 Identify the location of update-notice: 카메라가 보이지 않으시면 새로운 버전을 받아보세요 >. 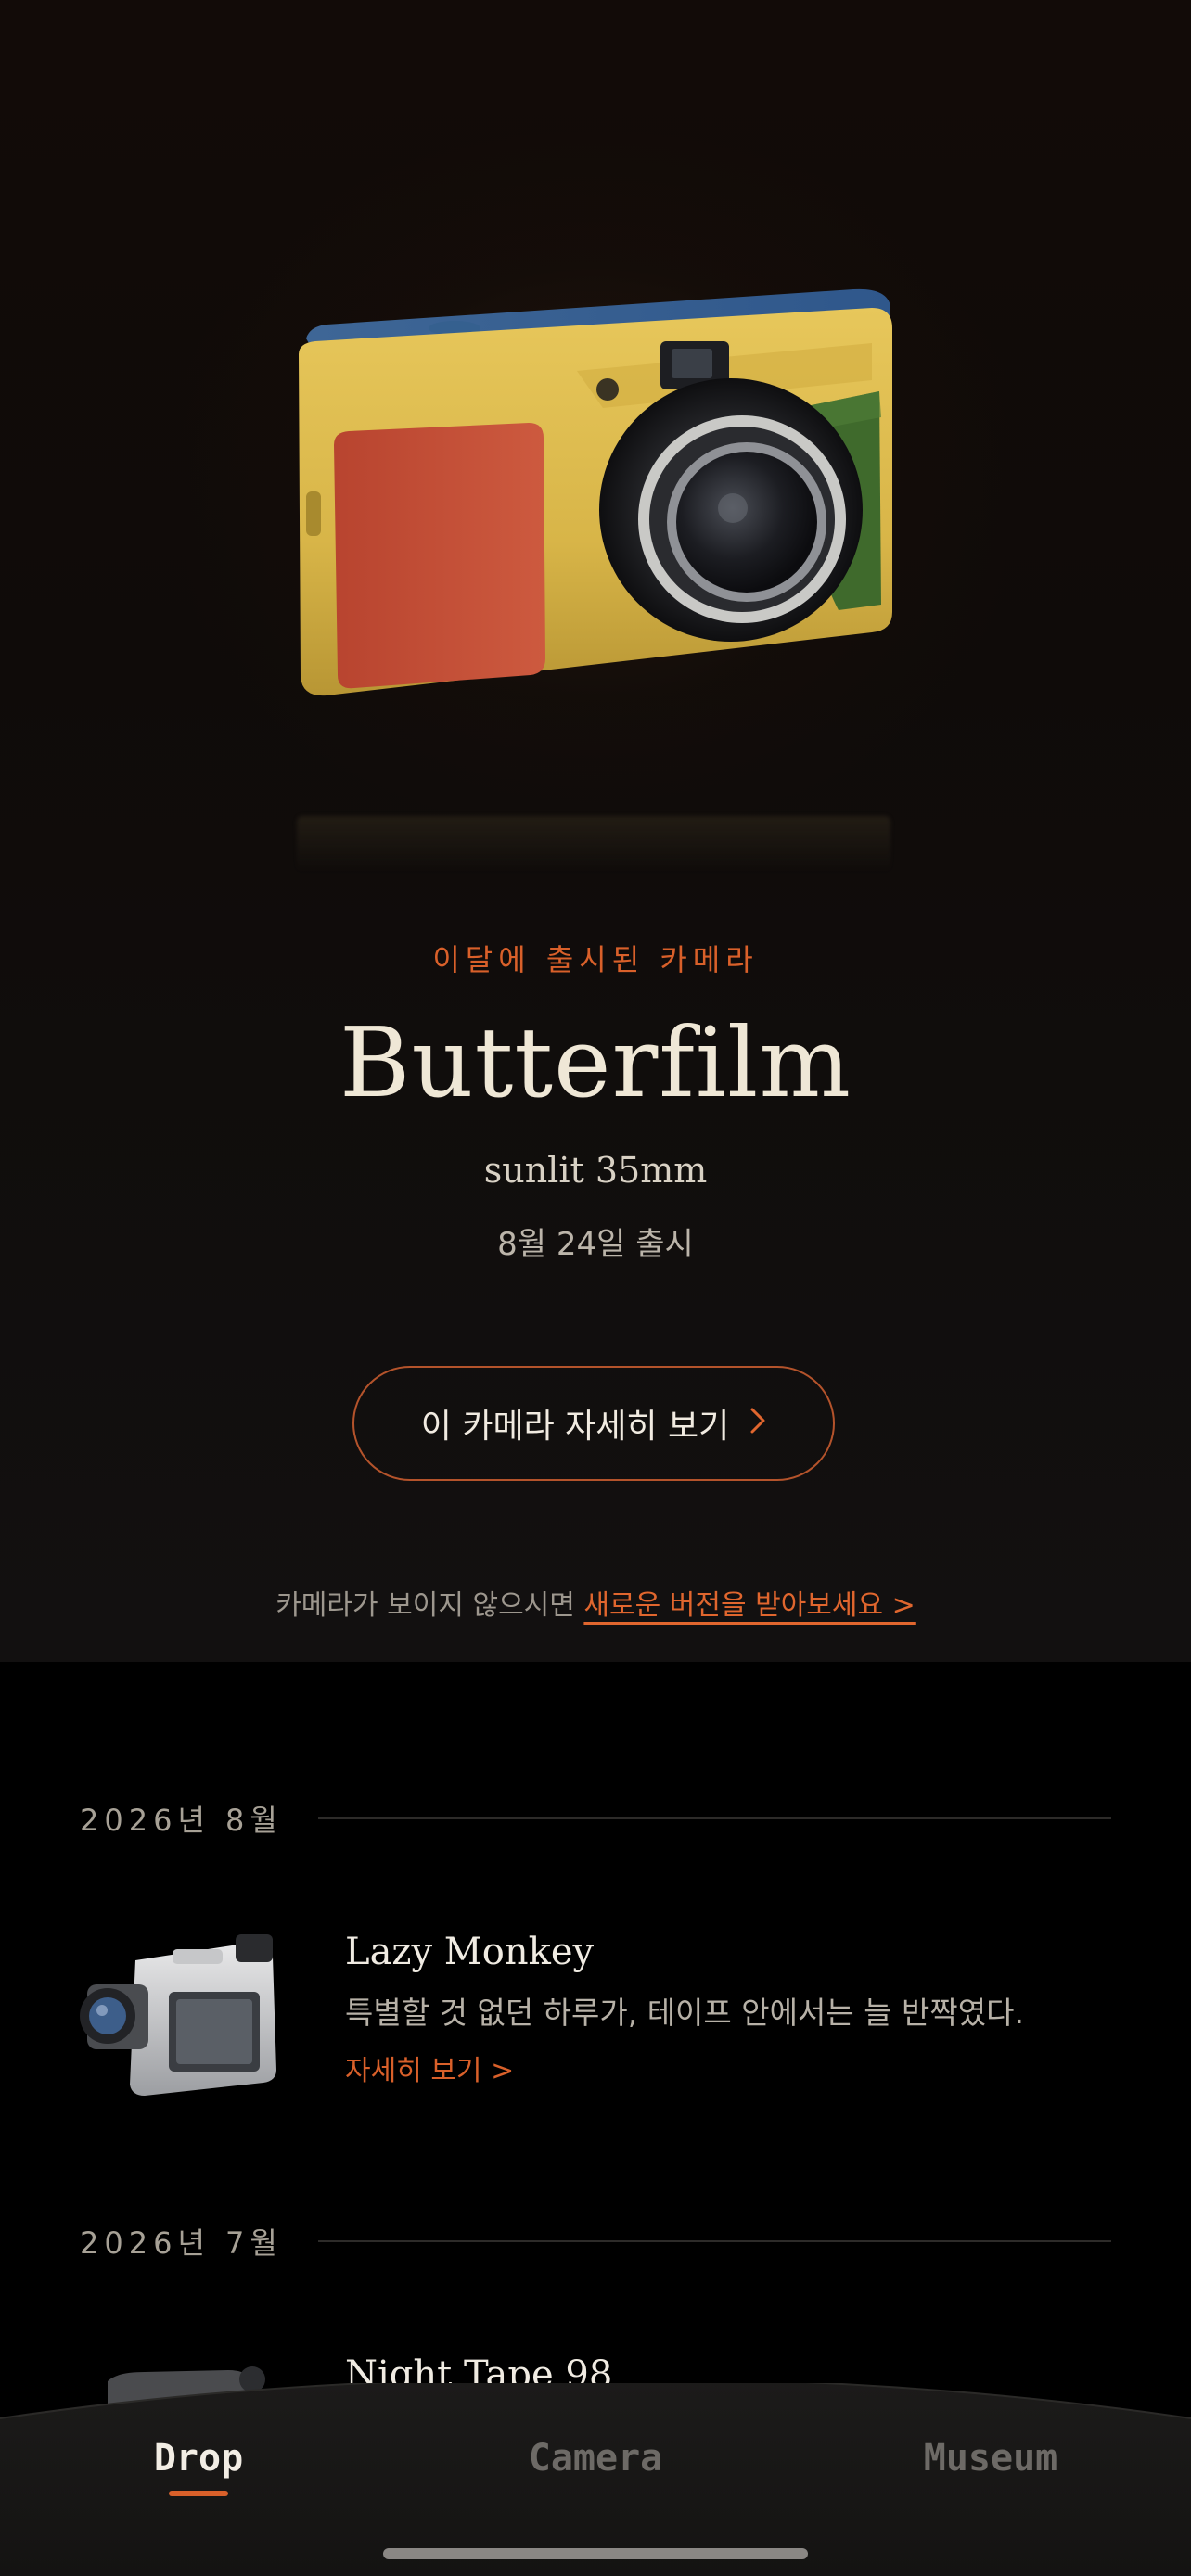
(595, 1602).